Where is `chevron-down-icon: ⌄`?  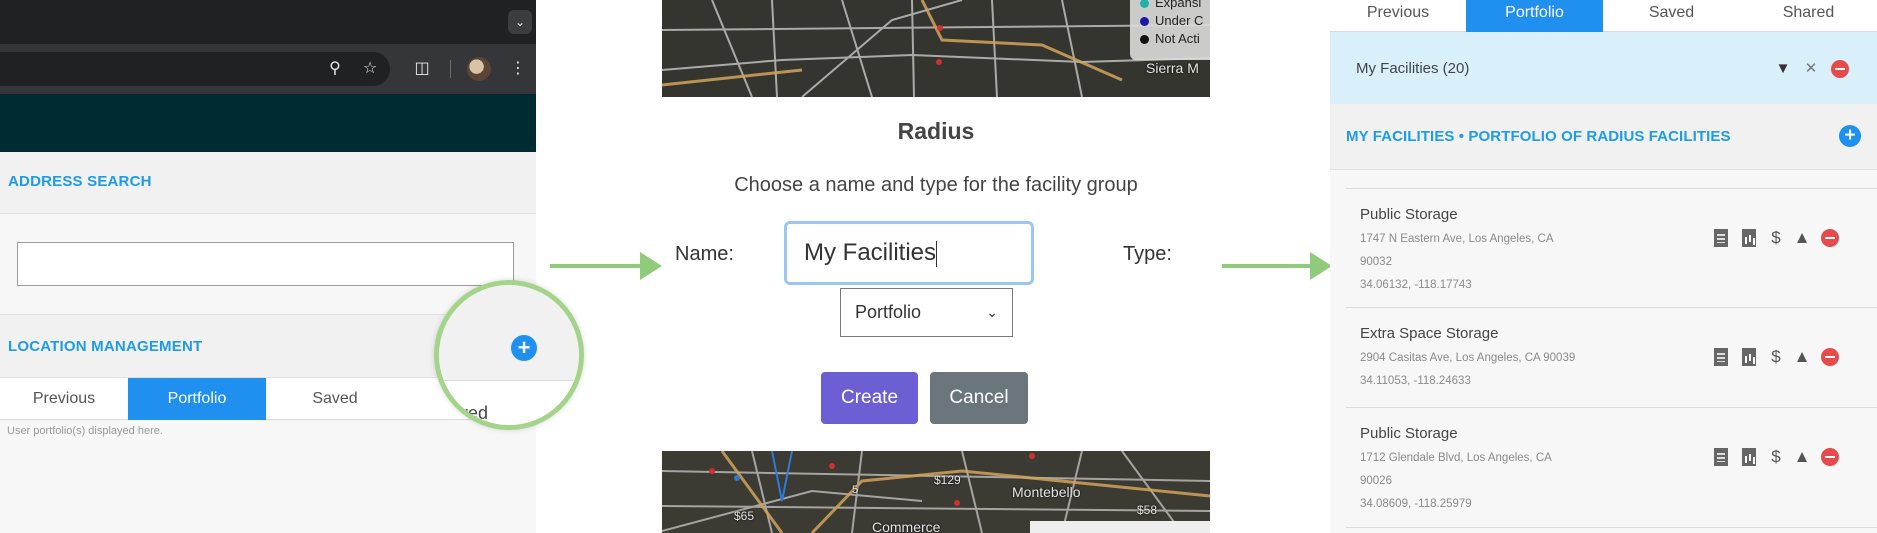
chevron-down-icon: ⌄ is located at coordinates (992, 312).